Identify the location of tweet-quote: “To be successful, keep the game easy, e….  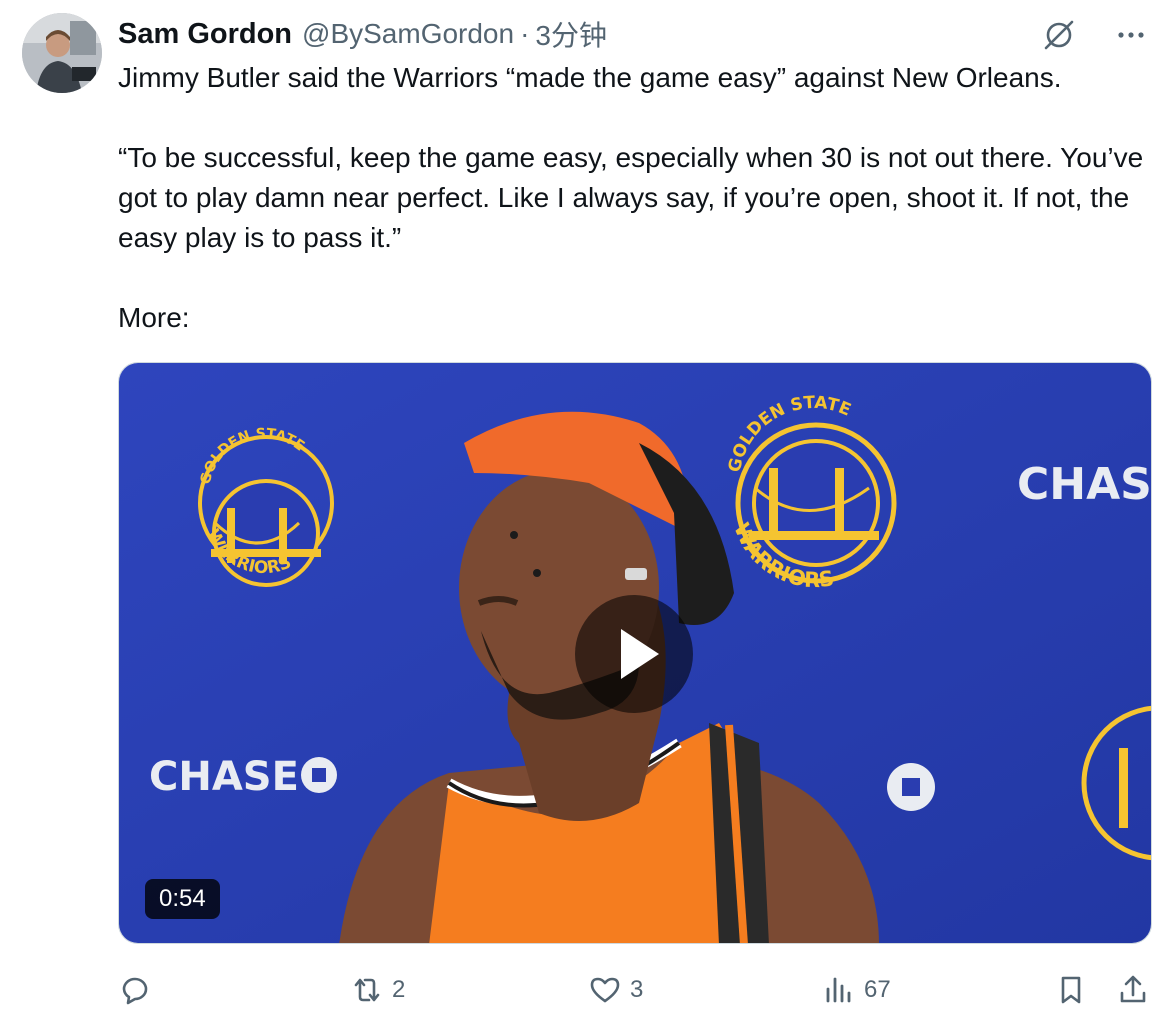
(631, 197).